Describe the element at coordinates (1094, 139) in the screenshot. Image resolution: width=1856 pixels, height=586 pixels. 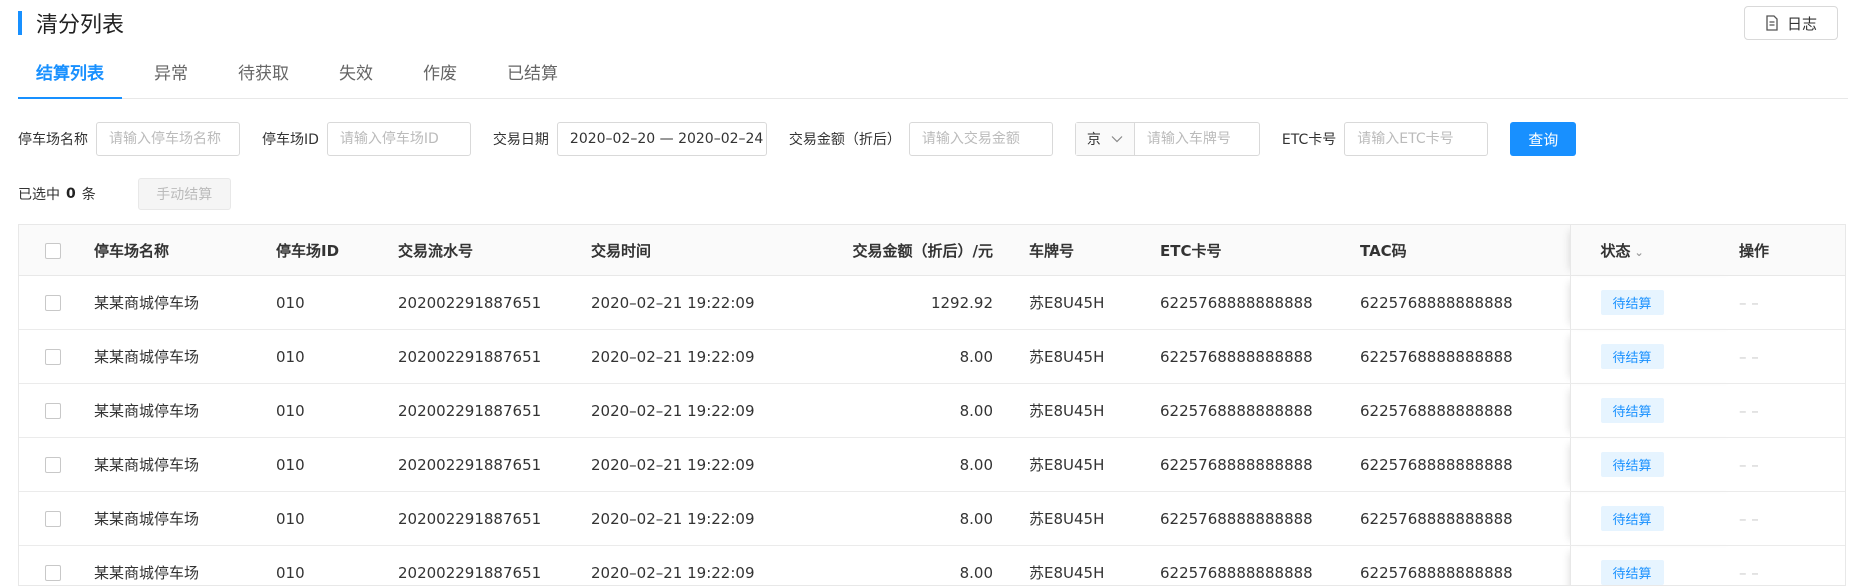
I see `plate-province-value: 京` at that location.